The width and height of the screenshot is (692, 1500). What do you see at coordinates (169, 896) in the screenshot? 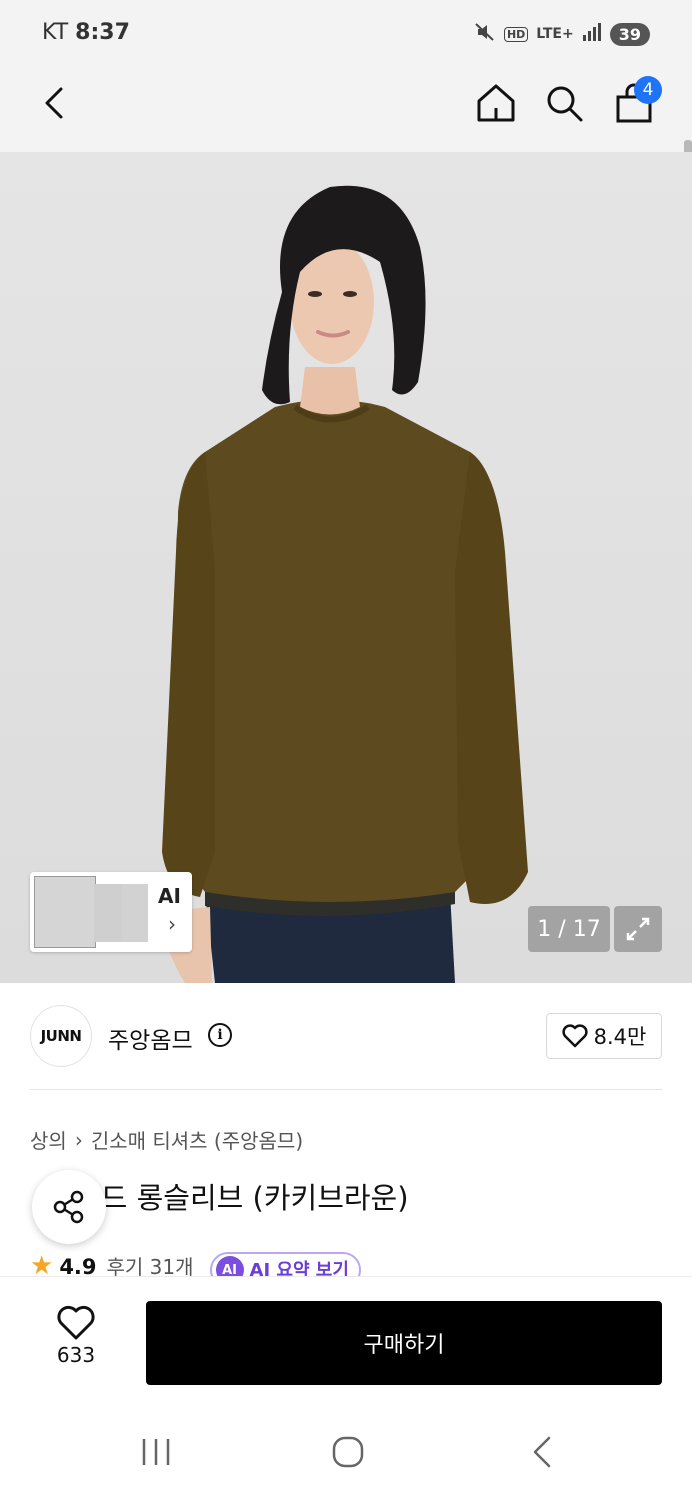
I see `ai-label: AI` at bounding box center [169, 896].